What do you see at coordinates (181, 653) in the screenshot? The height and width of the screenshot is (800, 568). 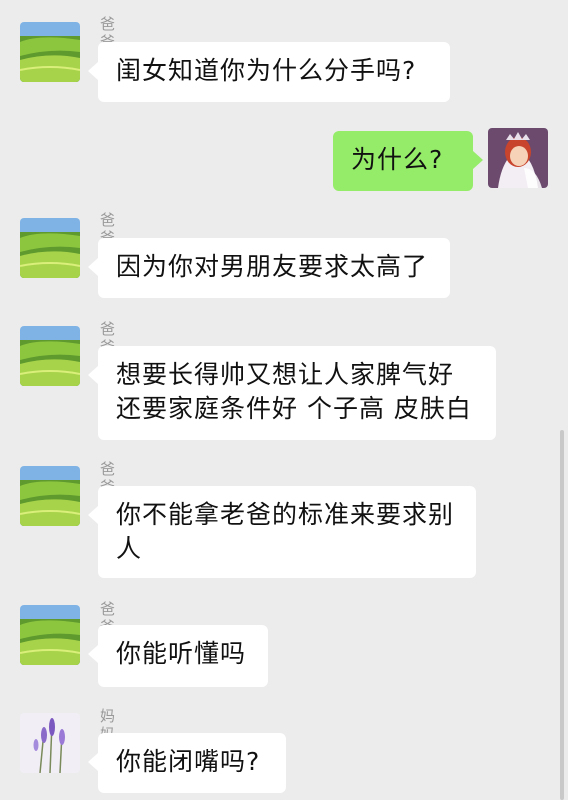 I see `message-text: 你能听懂吗` at bounding box center [181, 653].